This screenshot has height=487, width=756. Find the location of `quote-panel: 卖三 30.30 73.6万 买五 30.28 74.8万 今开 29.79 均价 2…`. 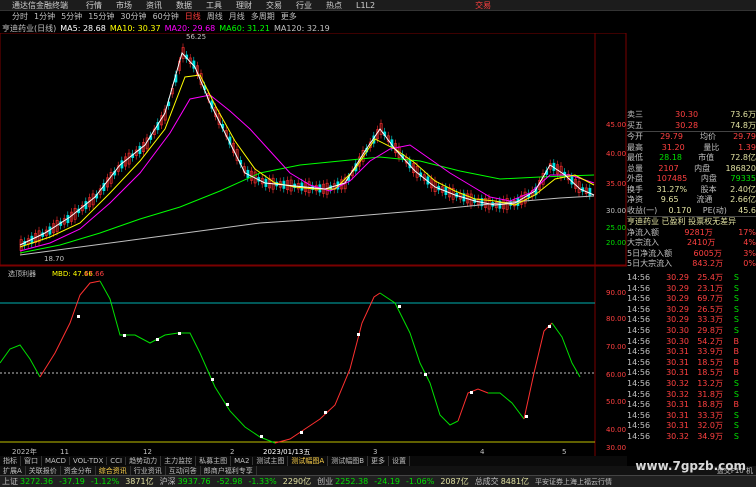

quote-panel: 卖三 30.30 73.6万 买五 30.28 74.8万 今开 29.79 均价 2… is located at coordinates (691, 190).